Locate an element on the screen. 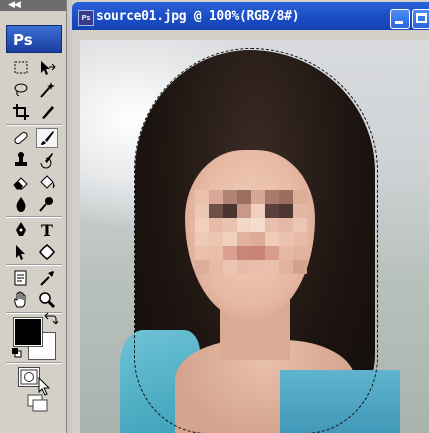  move-tool-icon is located at coordinates (47, 68).